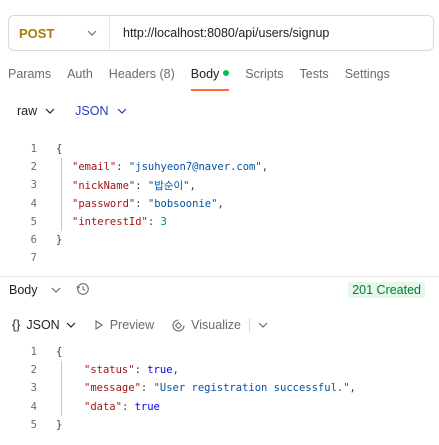  I want to click on response-format-select: {} JSON, so click(44, 325).